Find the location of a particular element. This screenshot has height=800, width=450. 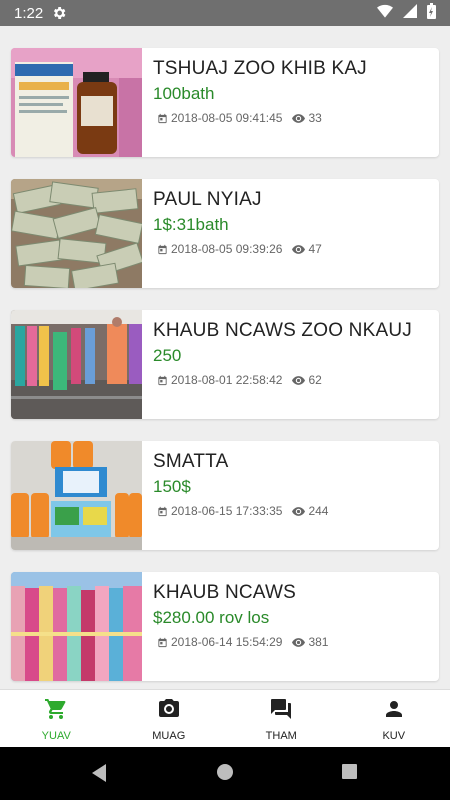

tab-muag: MUAG is located at coordinates (169, 719).